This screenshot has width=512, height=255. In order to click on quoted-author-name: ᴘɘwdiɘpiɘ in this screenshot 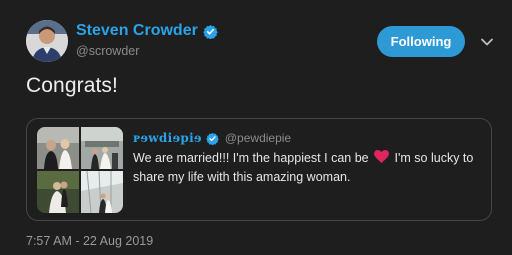, I will do `click(167, 138)`.